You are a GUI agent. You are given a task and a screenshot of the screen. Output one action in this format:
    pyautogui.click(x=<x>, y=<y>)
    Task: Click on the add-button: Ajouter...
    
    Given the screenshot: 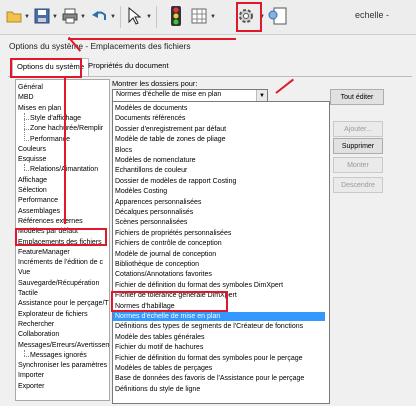 What is the action you would take?
    pyautogui.click(x=358, y=129)
    